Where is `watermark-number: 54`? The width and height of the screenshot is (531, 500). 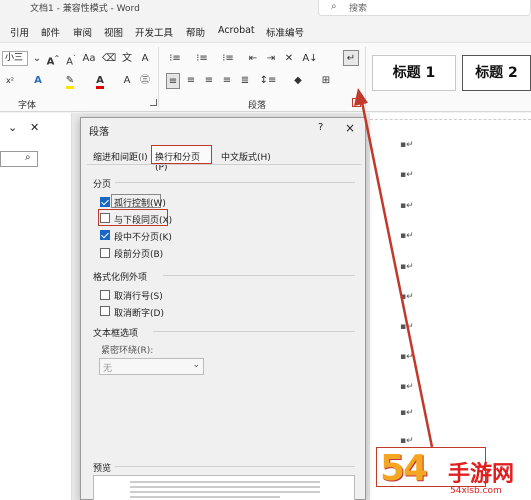
watermark-number: 54 is located at coordinates (404, 468).